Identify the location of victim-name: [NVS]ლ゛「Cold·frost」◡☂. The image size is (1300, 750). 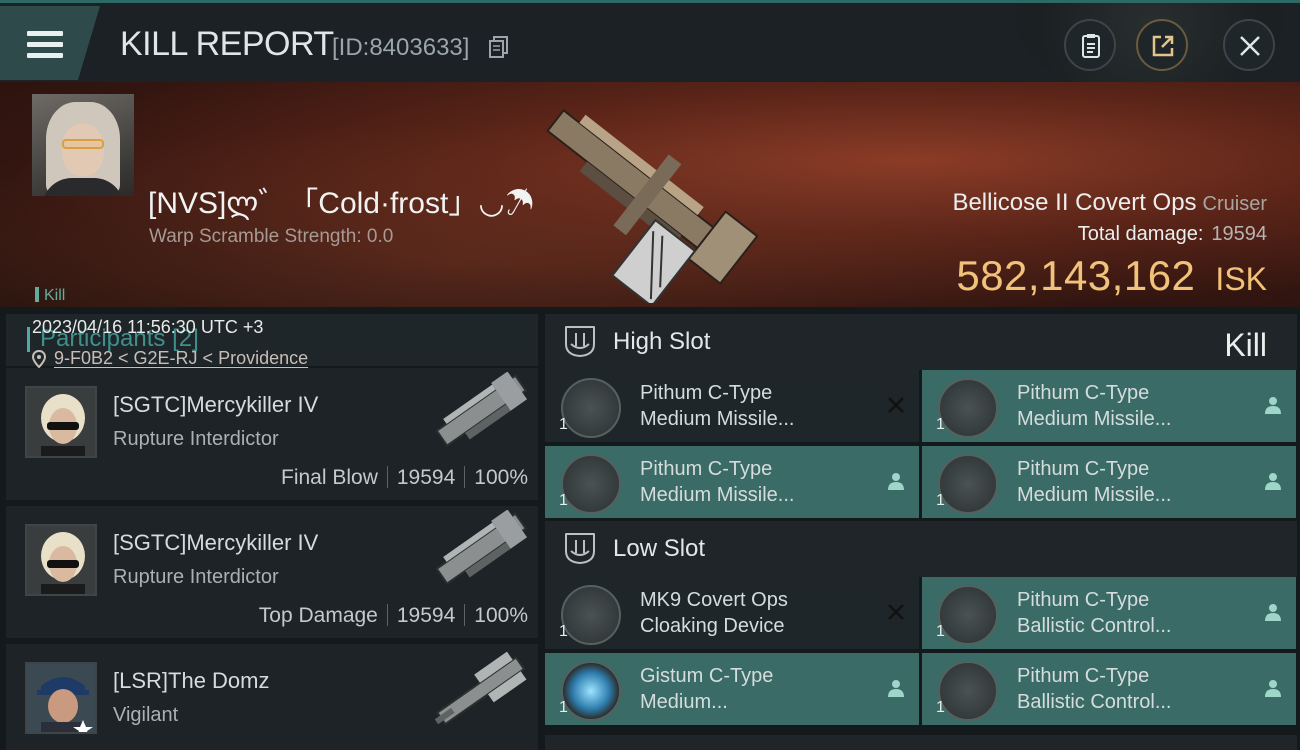
(341, 200).